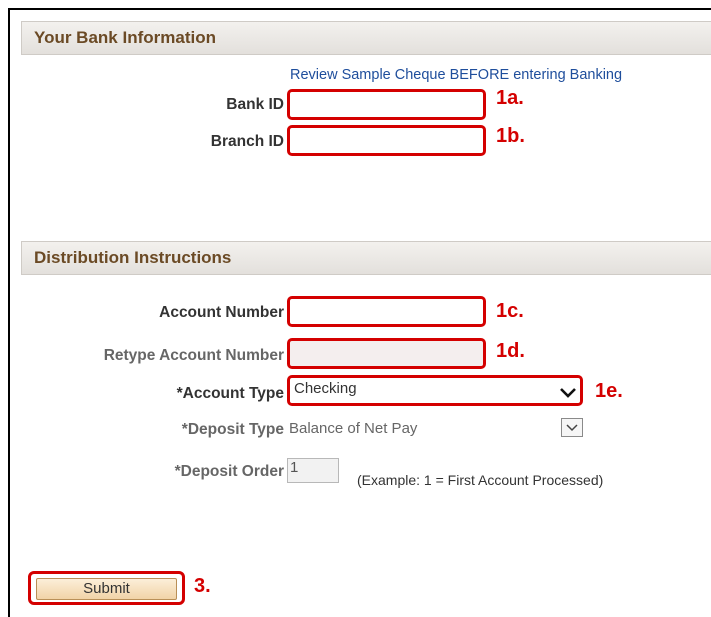 The height and width of the screenshot is (617, 711). I want to click on annotation-3: 3., so click(202, 586).